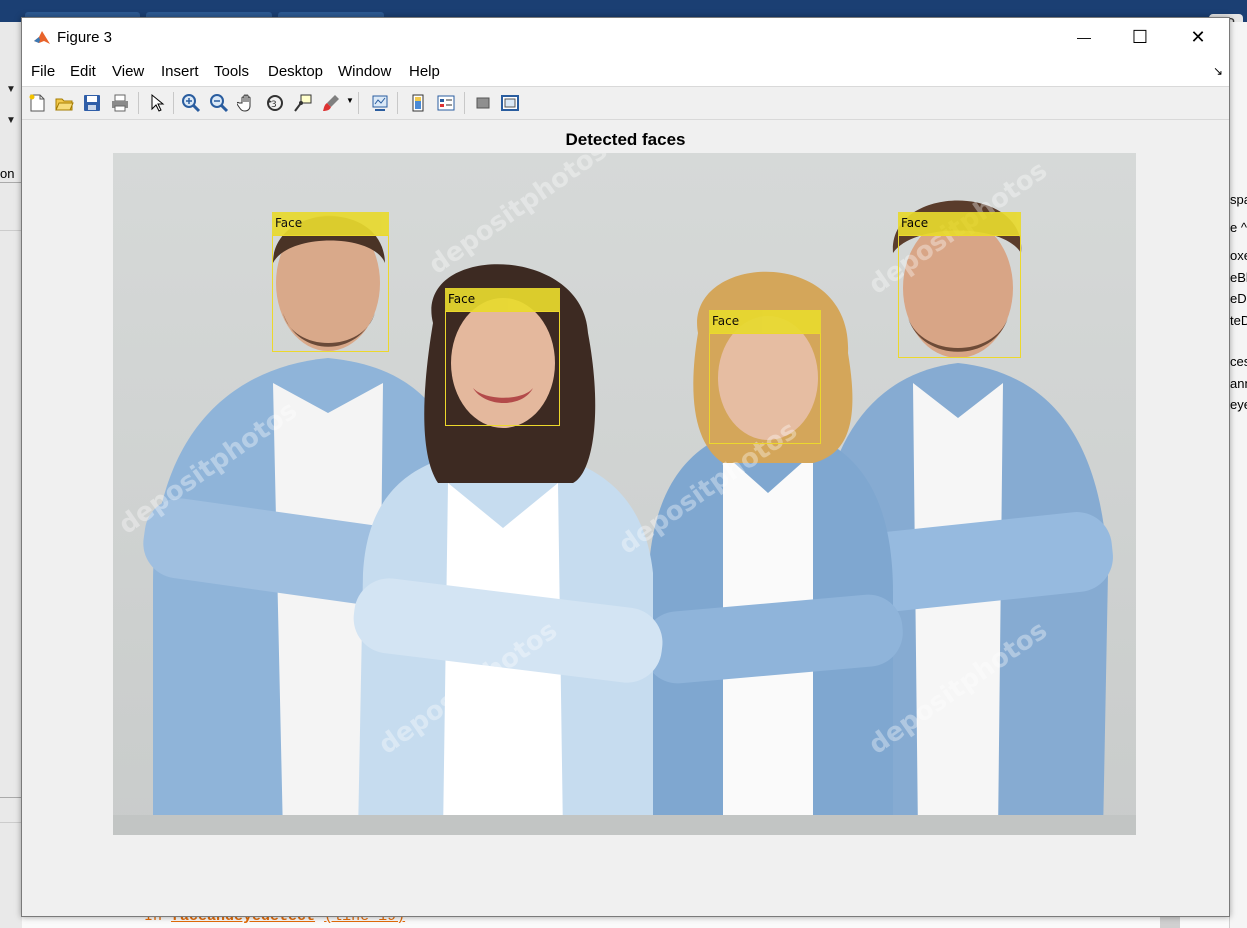  What do you see at coordinates (157, 103) in the screenshot?
I see `pointer-icon` at bounding box center [157, 103].